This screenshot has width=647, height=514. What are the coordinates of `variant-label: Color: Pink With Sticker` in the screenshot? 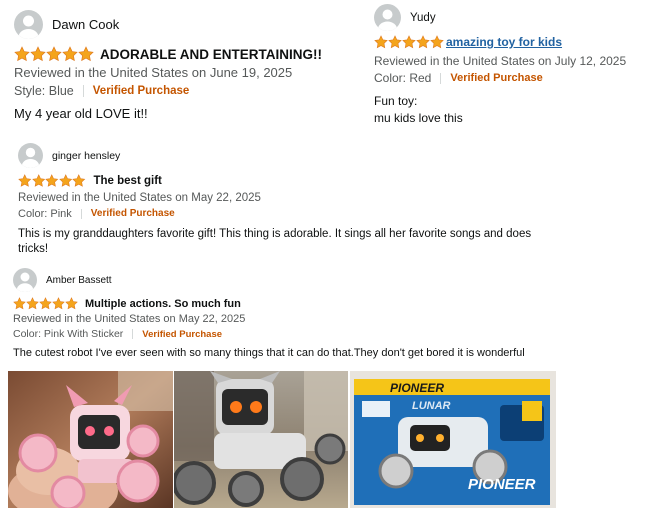 It's located at (68, 334).